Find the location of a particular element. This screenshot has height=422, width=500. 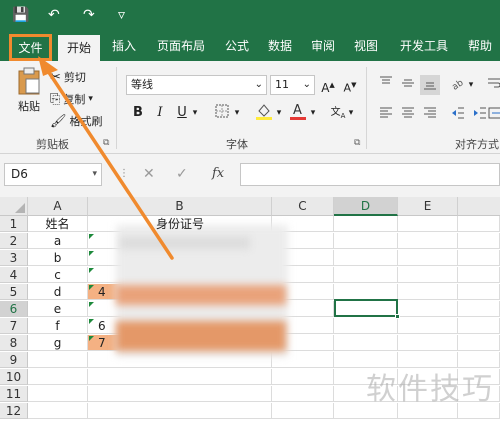

enter-icon: ✓ is located at coordinates (182, 174).